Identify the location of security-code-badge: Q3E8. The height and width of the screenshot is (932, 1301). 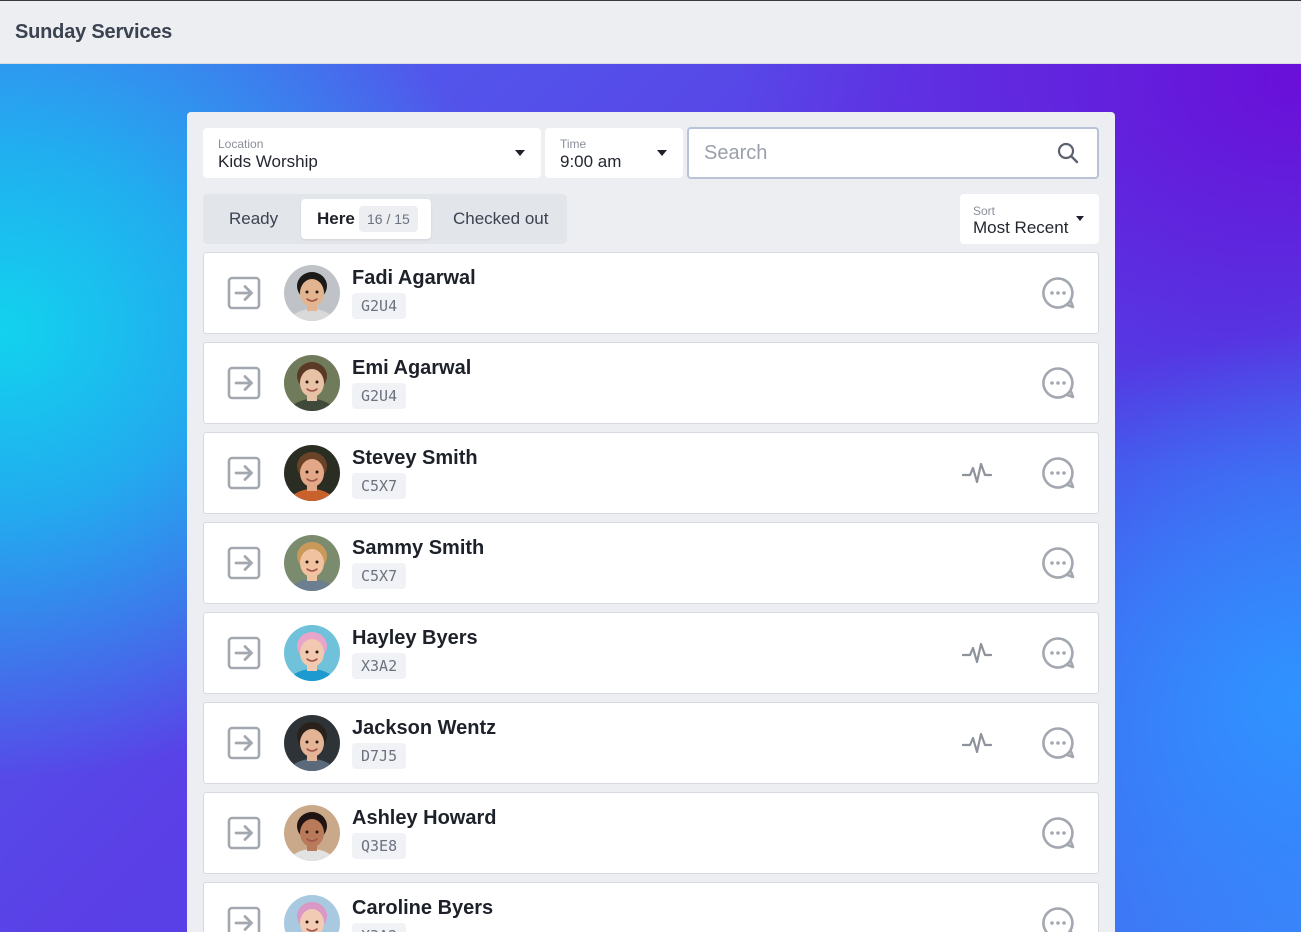
(379, 846).